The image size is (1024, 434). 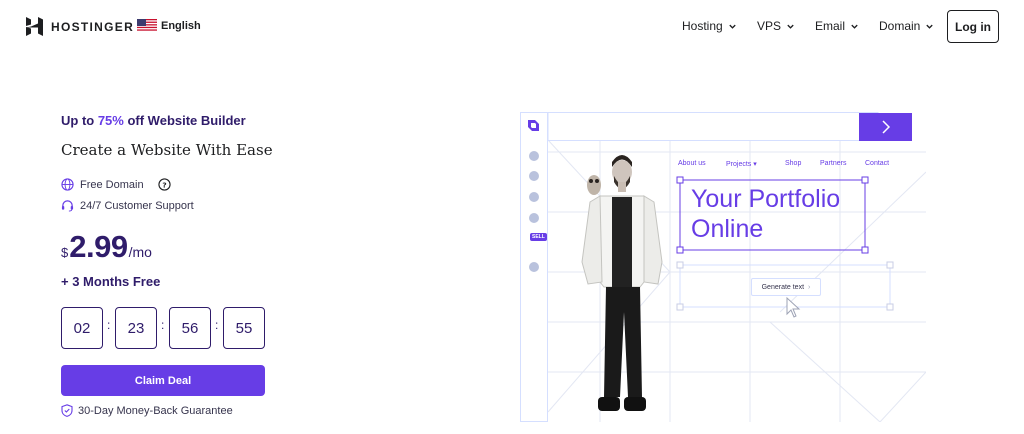 I want to click on nav-label-domain: Domain, so click(x=900, y=26).